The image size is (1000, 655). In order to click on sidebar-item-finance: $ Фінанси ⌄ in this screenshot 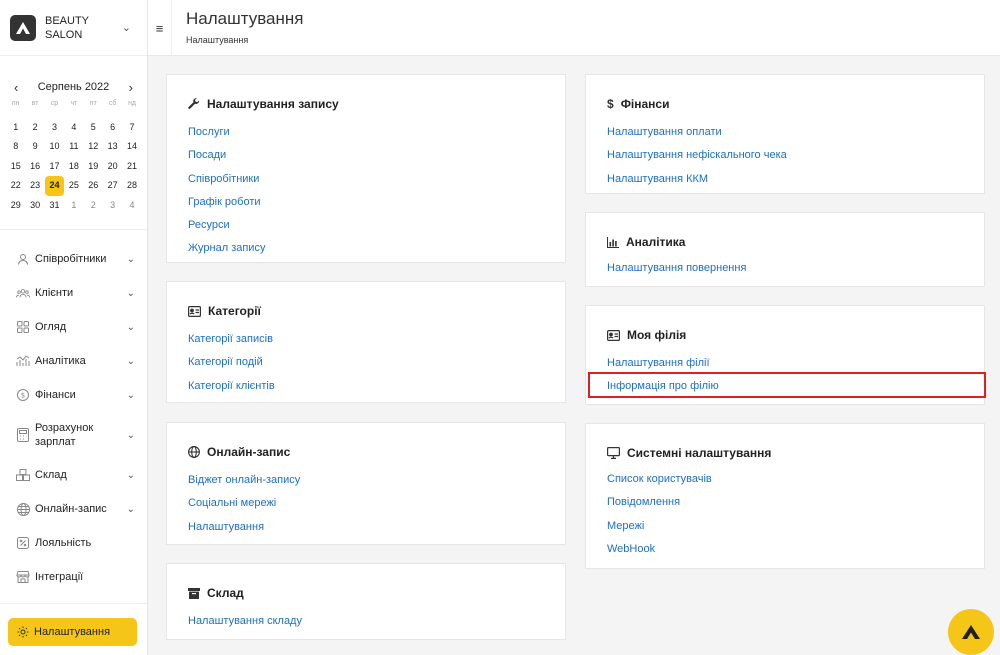, I will do `click(73, 395)`.